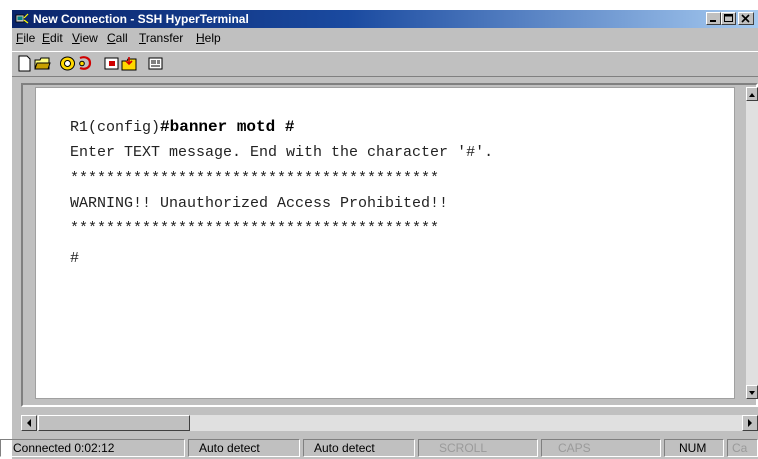 This screenshot has width=758, height=459. I want to click on arrow-down-icon, so click(752, 393).